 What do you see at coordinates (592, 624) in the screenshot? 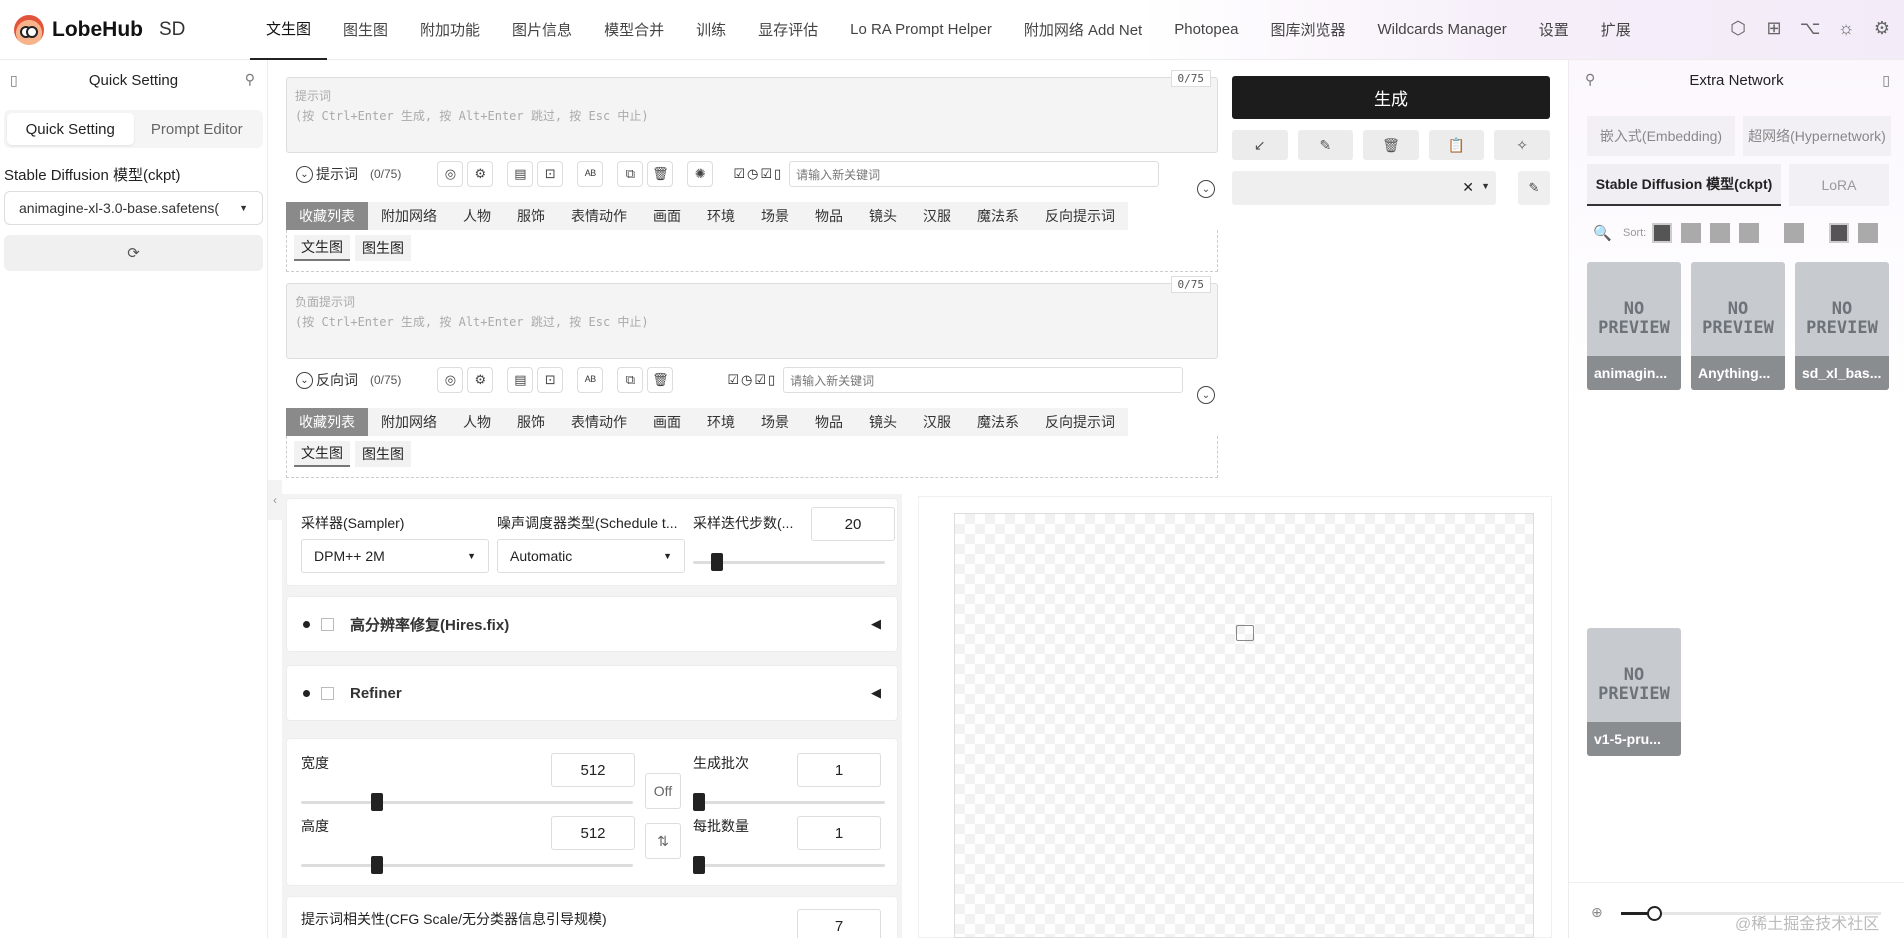
I see `hires-accordion: 高分辨率修复(Hires.fix) ◀` at bounding box center [592, 624].